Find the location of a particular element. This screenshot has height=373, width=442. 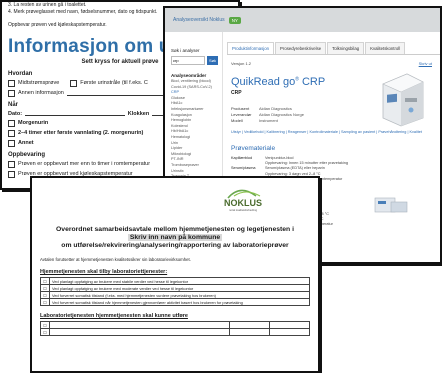

checkbox-midstream is located at coordinates (11, 83).